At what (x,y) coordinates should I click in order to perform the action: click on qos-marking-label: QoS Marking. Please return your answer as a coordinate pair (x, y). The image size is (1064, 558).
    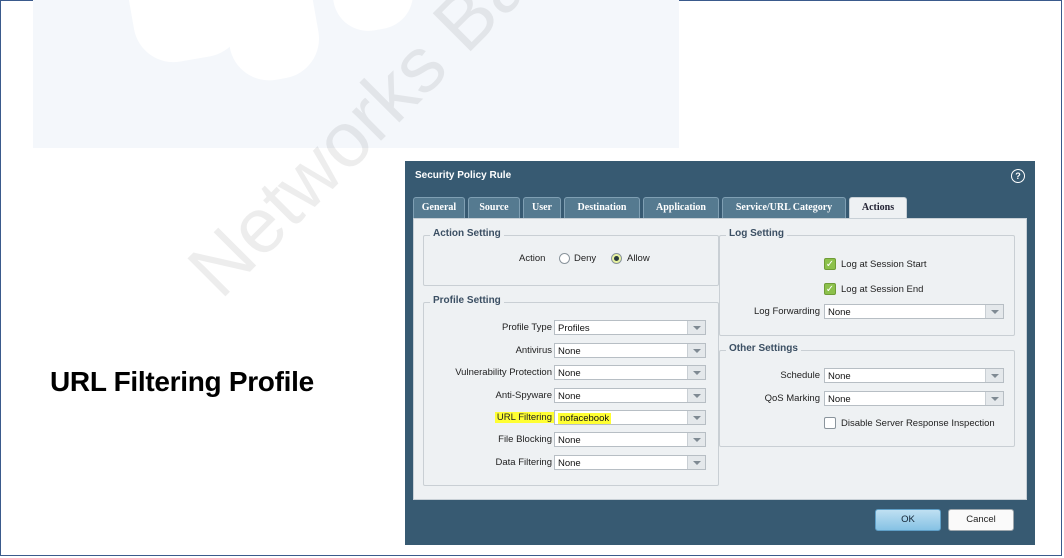
    Looking at the image, I should click on (792, 398).